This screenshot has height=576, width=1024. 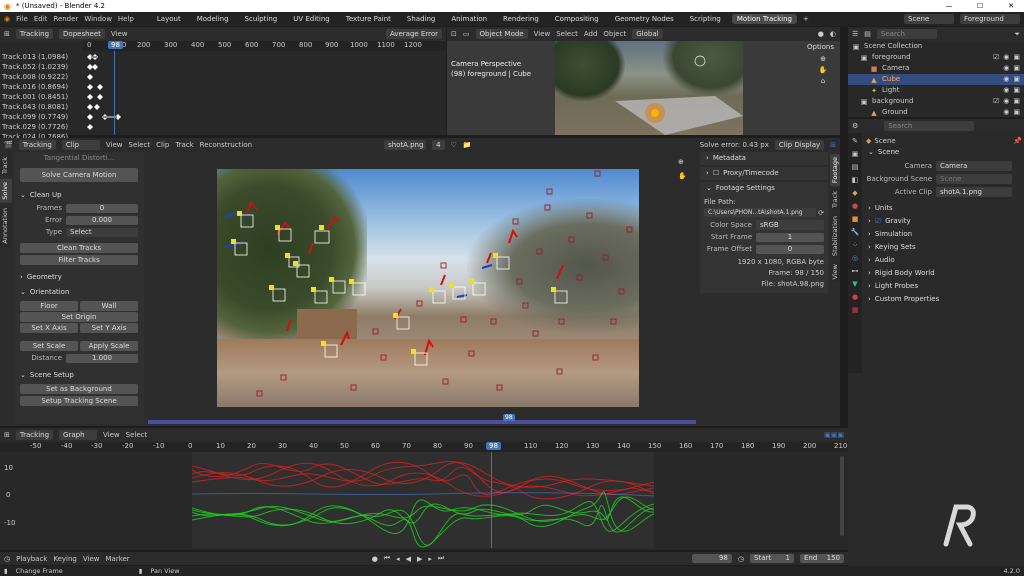 I want to click on physics-tab-icon: ◎, so click(x=855, y=258).